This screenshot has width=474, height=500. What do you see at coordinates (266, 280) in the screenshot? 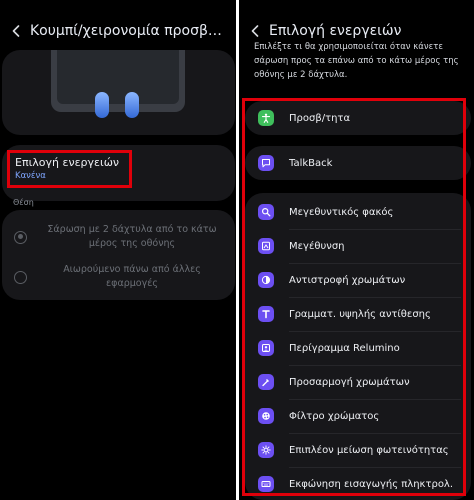
I see `invert-colors-icon` at bounding box center [266, 280].